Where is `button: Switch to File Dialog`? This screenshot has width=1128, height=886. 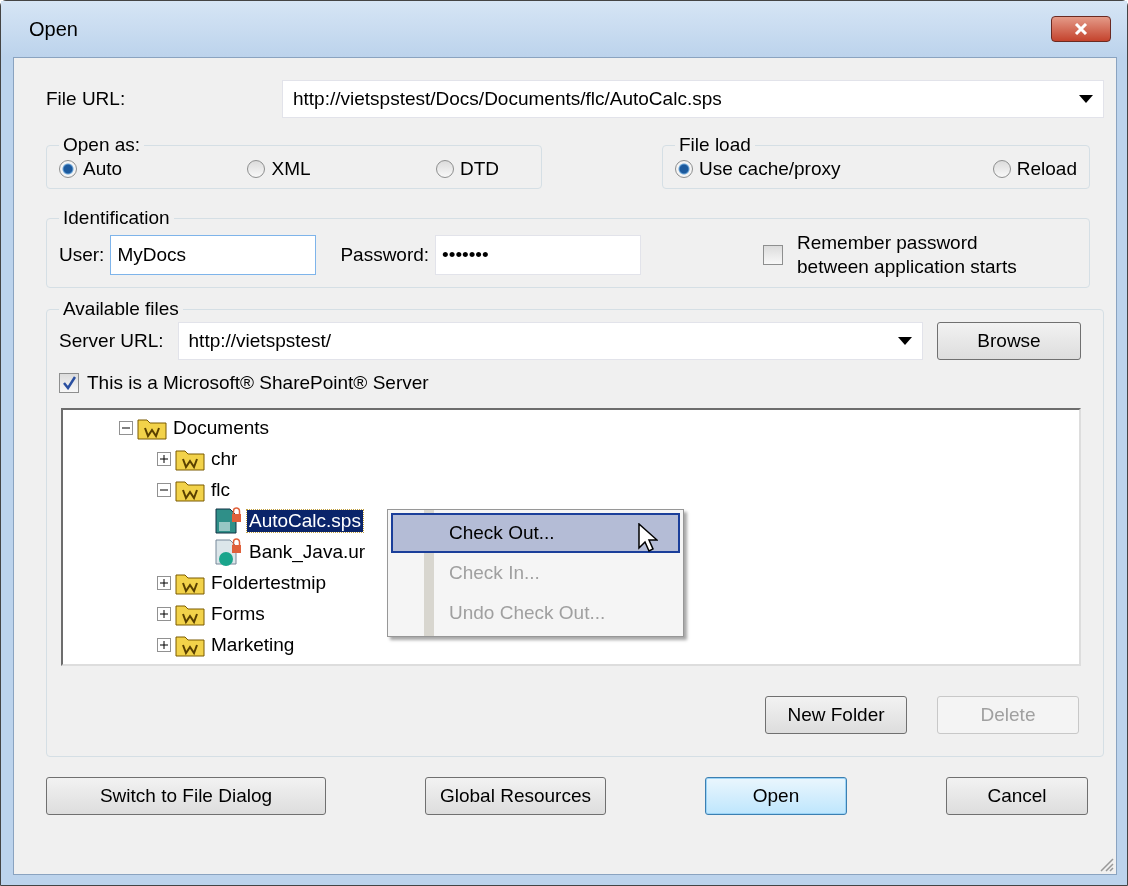
button: Switch to File Dialog is located at coordinates (186, 796).